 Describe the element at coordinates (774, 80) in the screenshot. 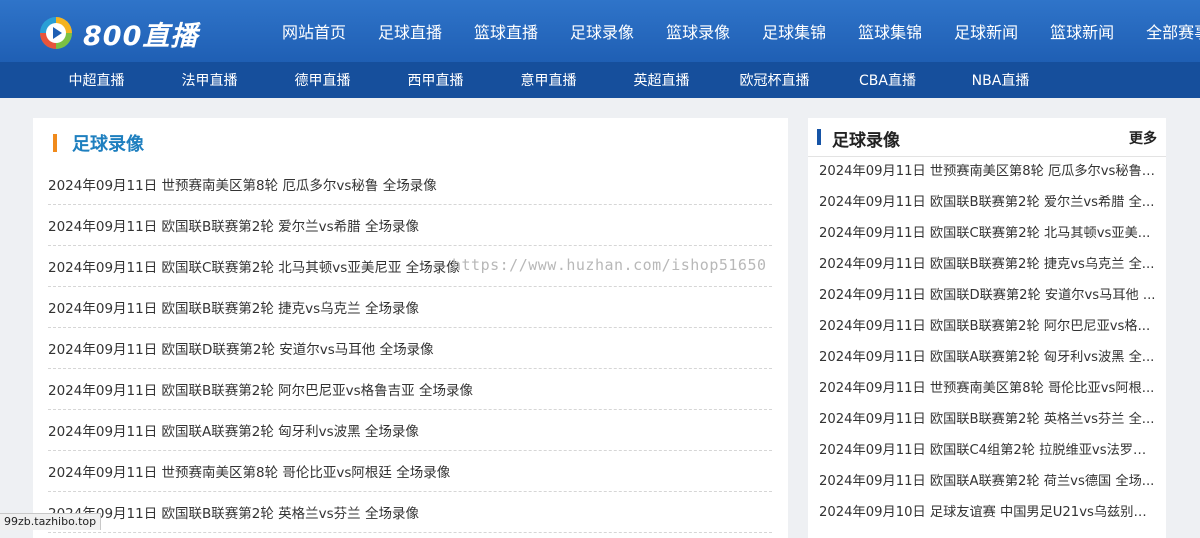

I see `league-nav-ucl: 欧冠杯直播` at that location.